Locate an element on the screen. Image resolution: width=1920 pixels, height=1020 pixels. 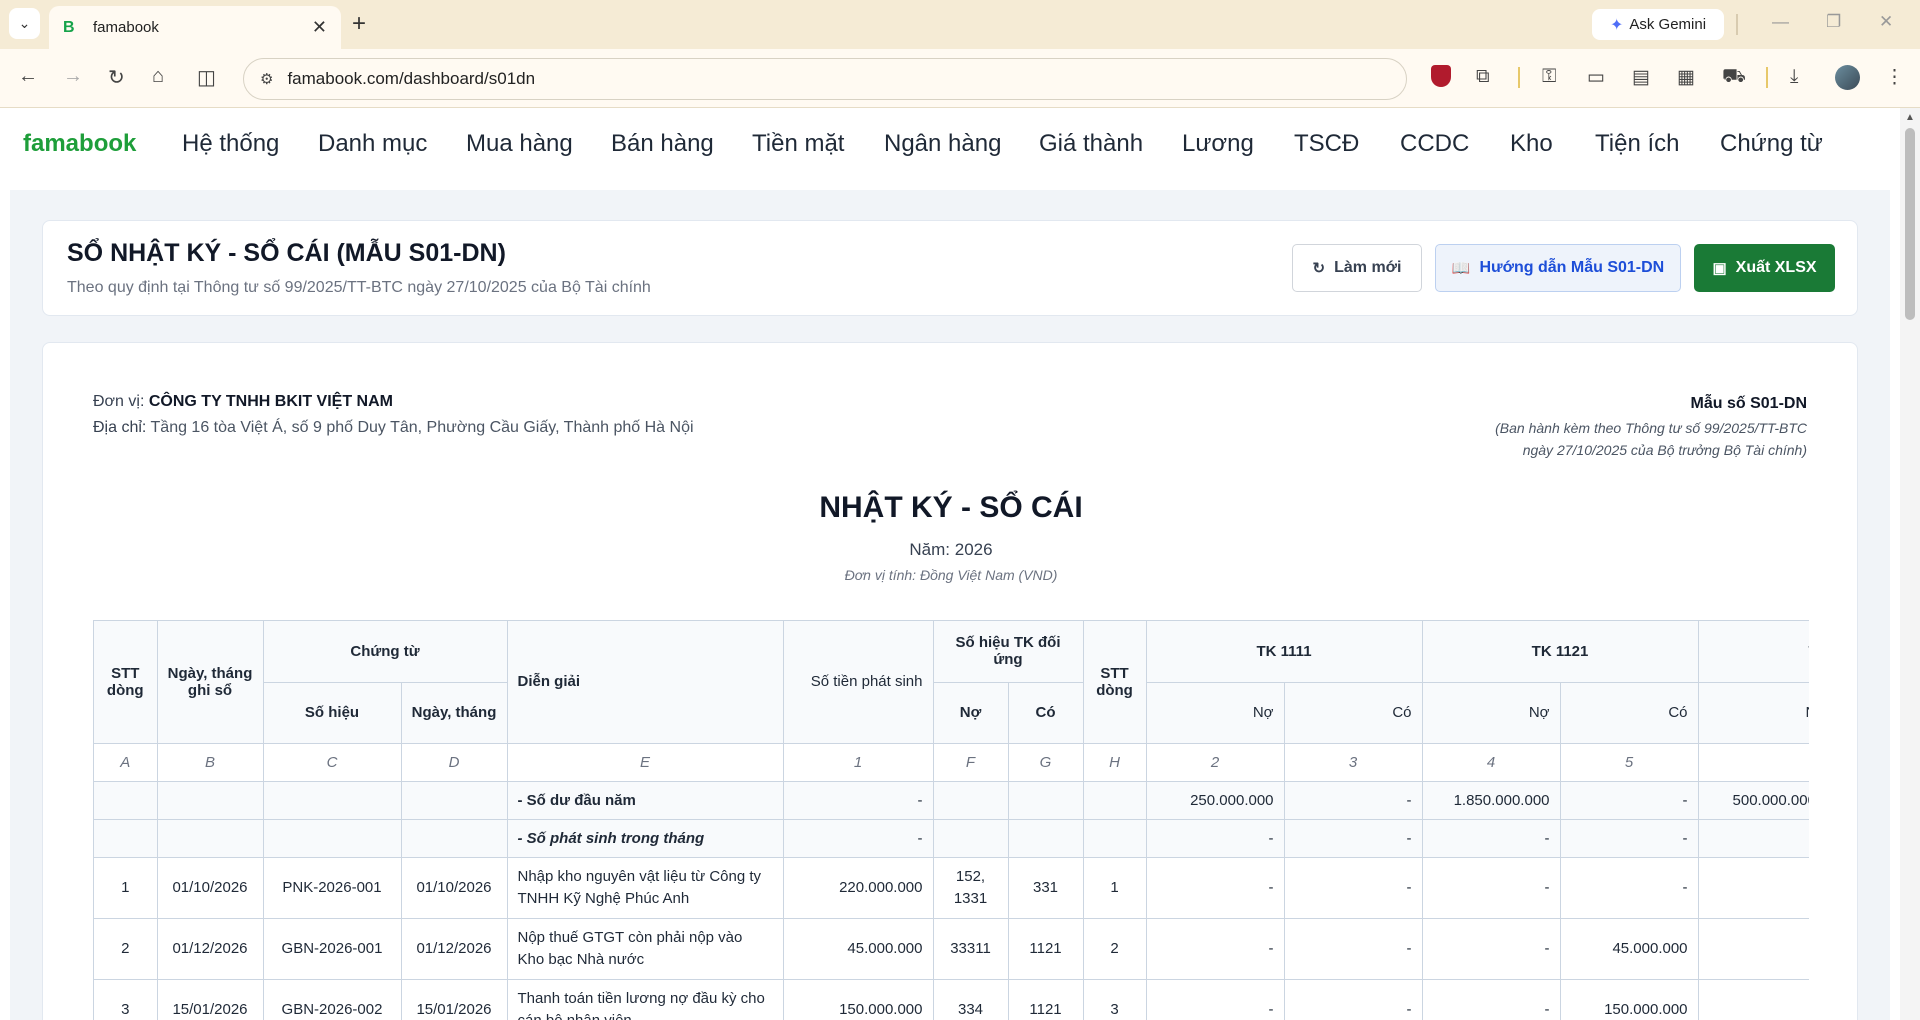
cell-tk1121-credit: 150.000.000 is located at coordinates (1629, 999).